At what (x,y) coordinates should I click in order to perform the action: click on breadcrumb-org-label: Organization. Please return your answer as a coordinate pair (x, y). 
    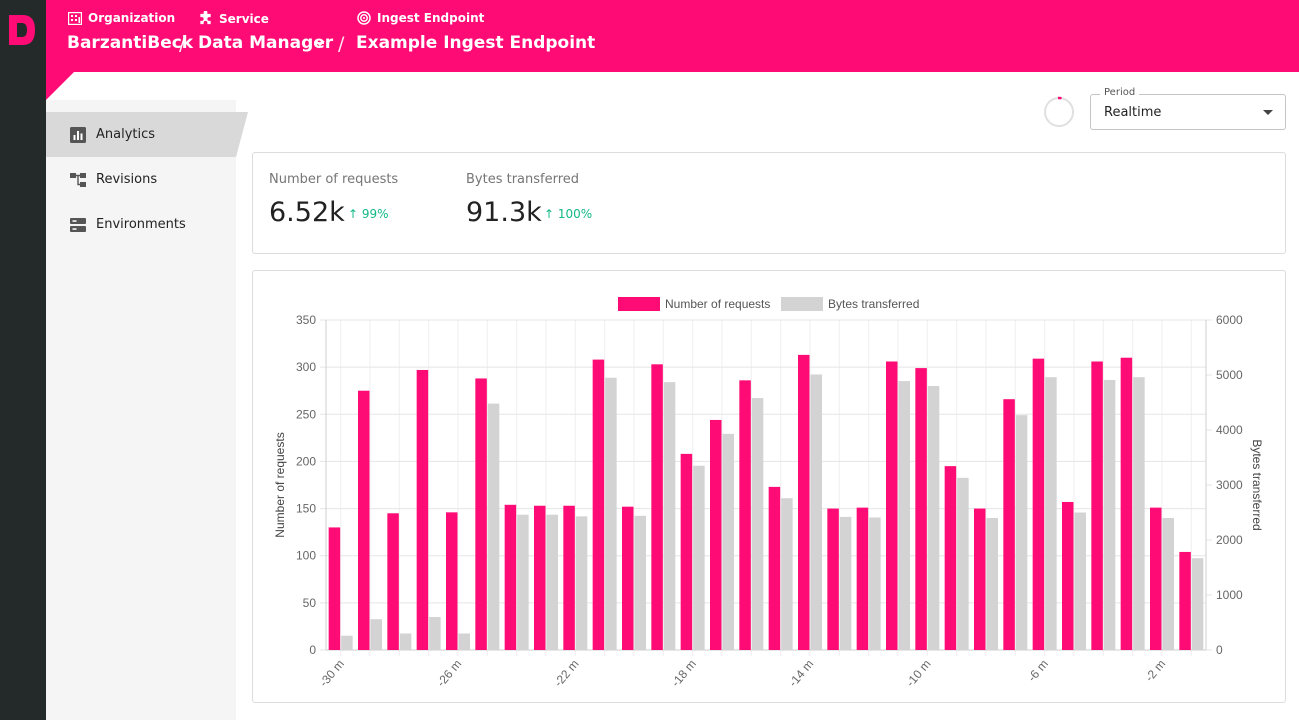
    Looking at the image, I should click on (121, 18).